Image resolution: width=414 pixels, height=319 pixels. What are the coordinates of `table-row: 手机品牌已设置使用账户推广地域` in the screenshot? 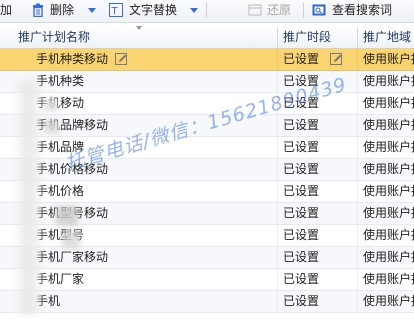 It's located at (207, 148).